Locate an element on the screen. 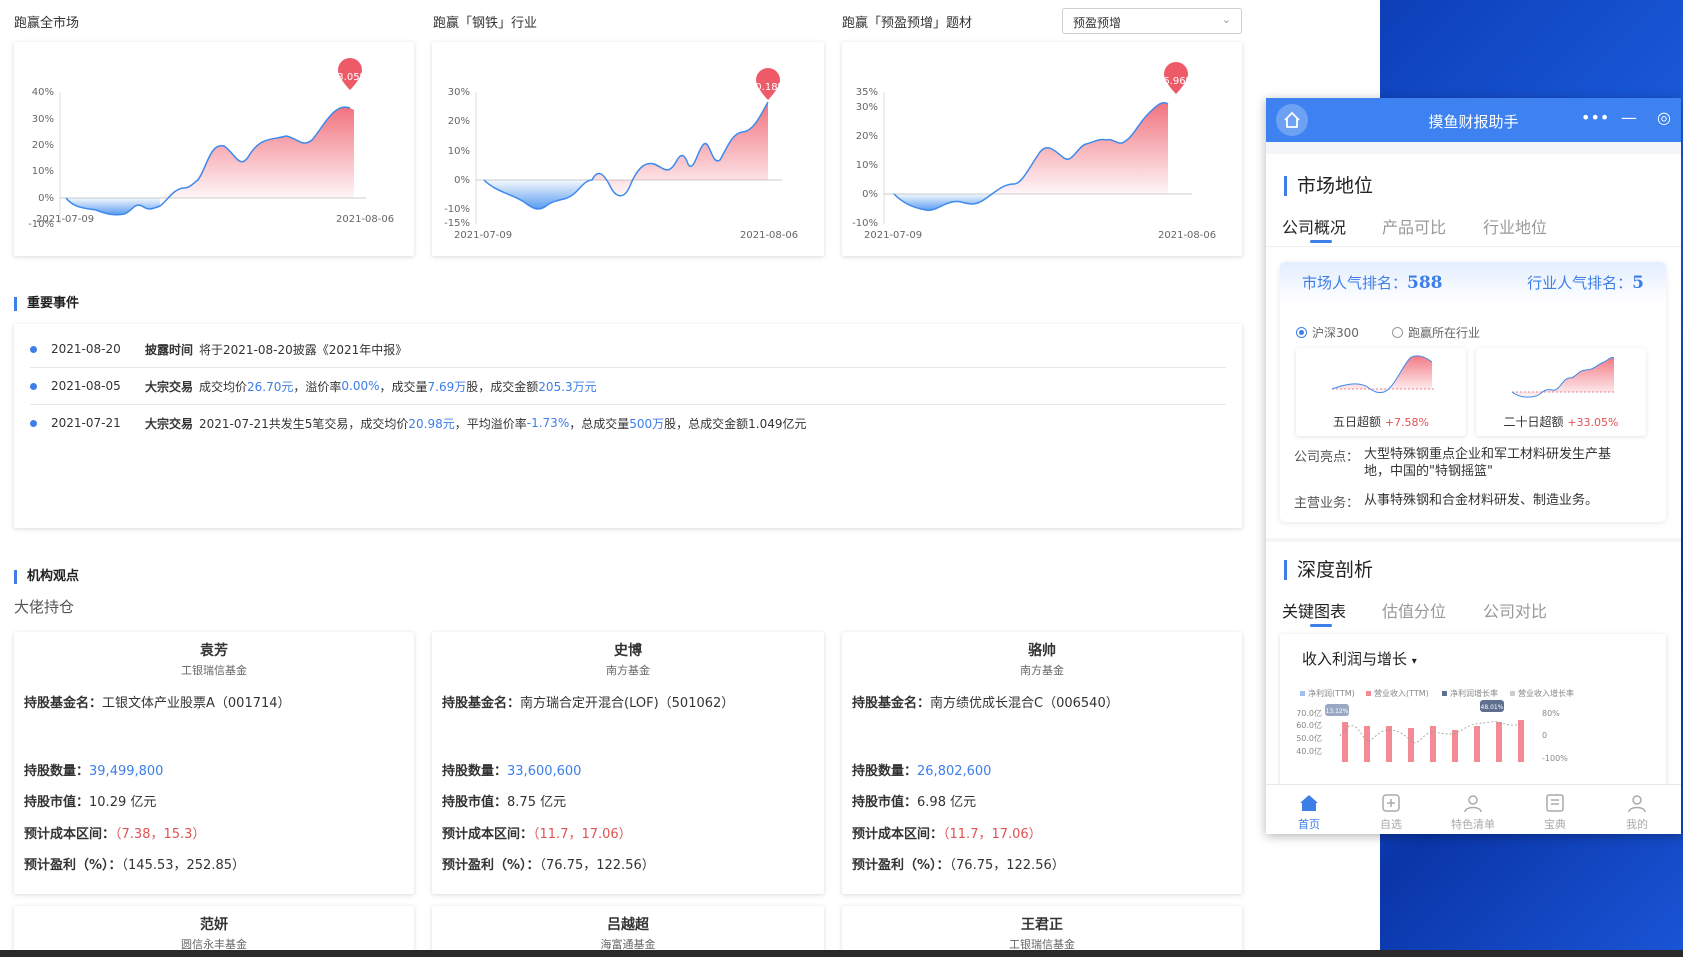 The image size is (1683, 957). institutions-heading: 机构观点 is located at coordinates (46, 577).